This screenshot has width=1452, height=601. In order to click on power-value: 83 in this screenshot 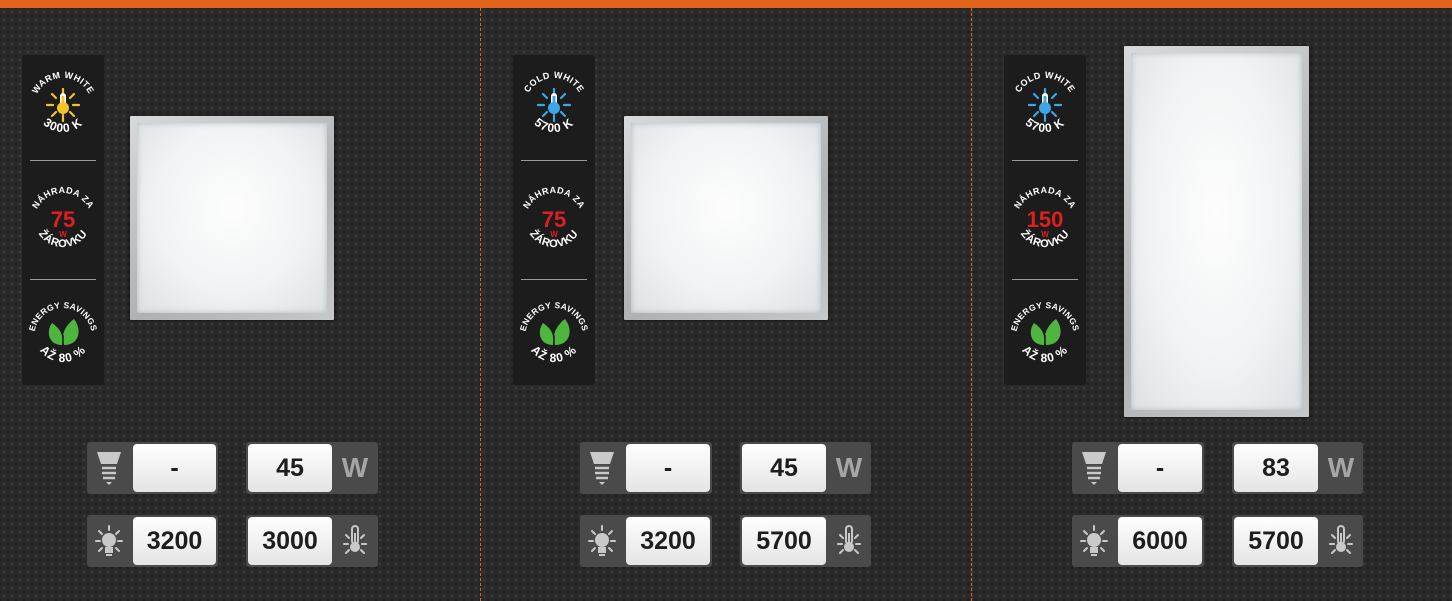, I will do `click(1276, 468)`.